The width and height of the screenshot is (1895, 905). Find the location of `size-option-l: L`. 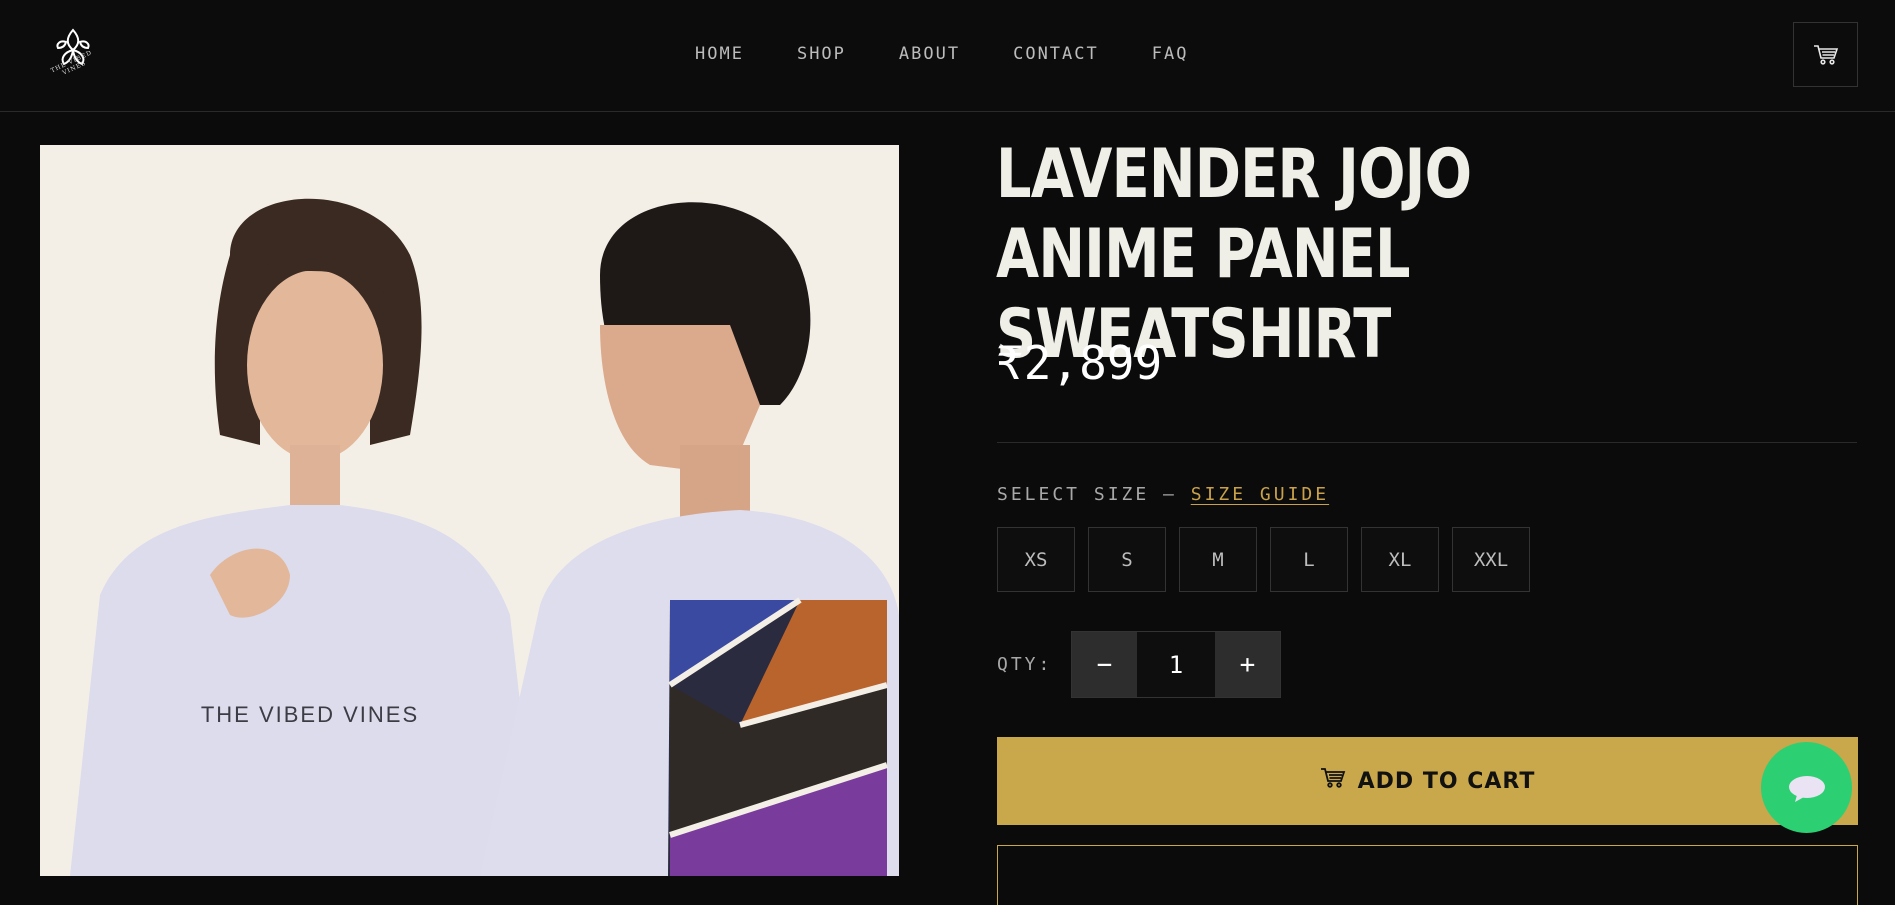

size-option-l: L is located at coordinates (1309, 559).